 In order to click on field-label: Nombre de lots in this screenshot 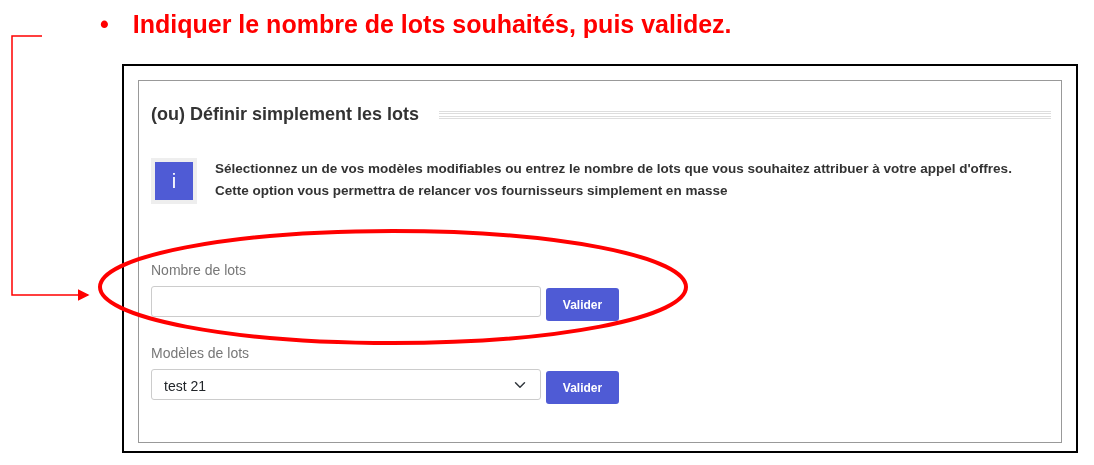, I will do `click(199, 270)`.